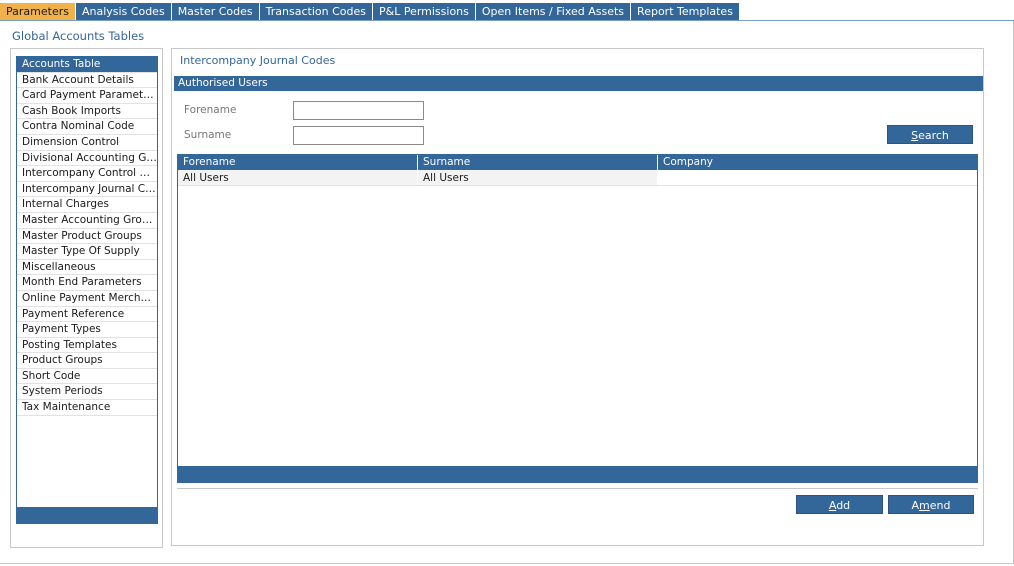 Image resolution: width=1014 pixels, height=566 pixels. What do you see at coordinates (87, 143) in the screenshot?
I see `sidebar-item-dimension-control: Dimension Control` at bounding box center [87, 143].